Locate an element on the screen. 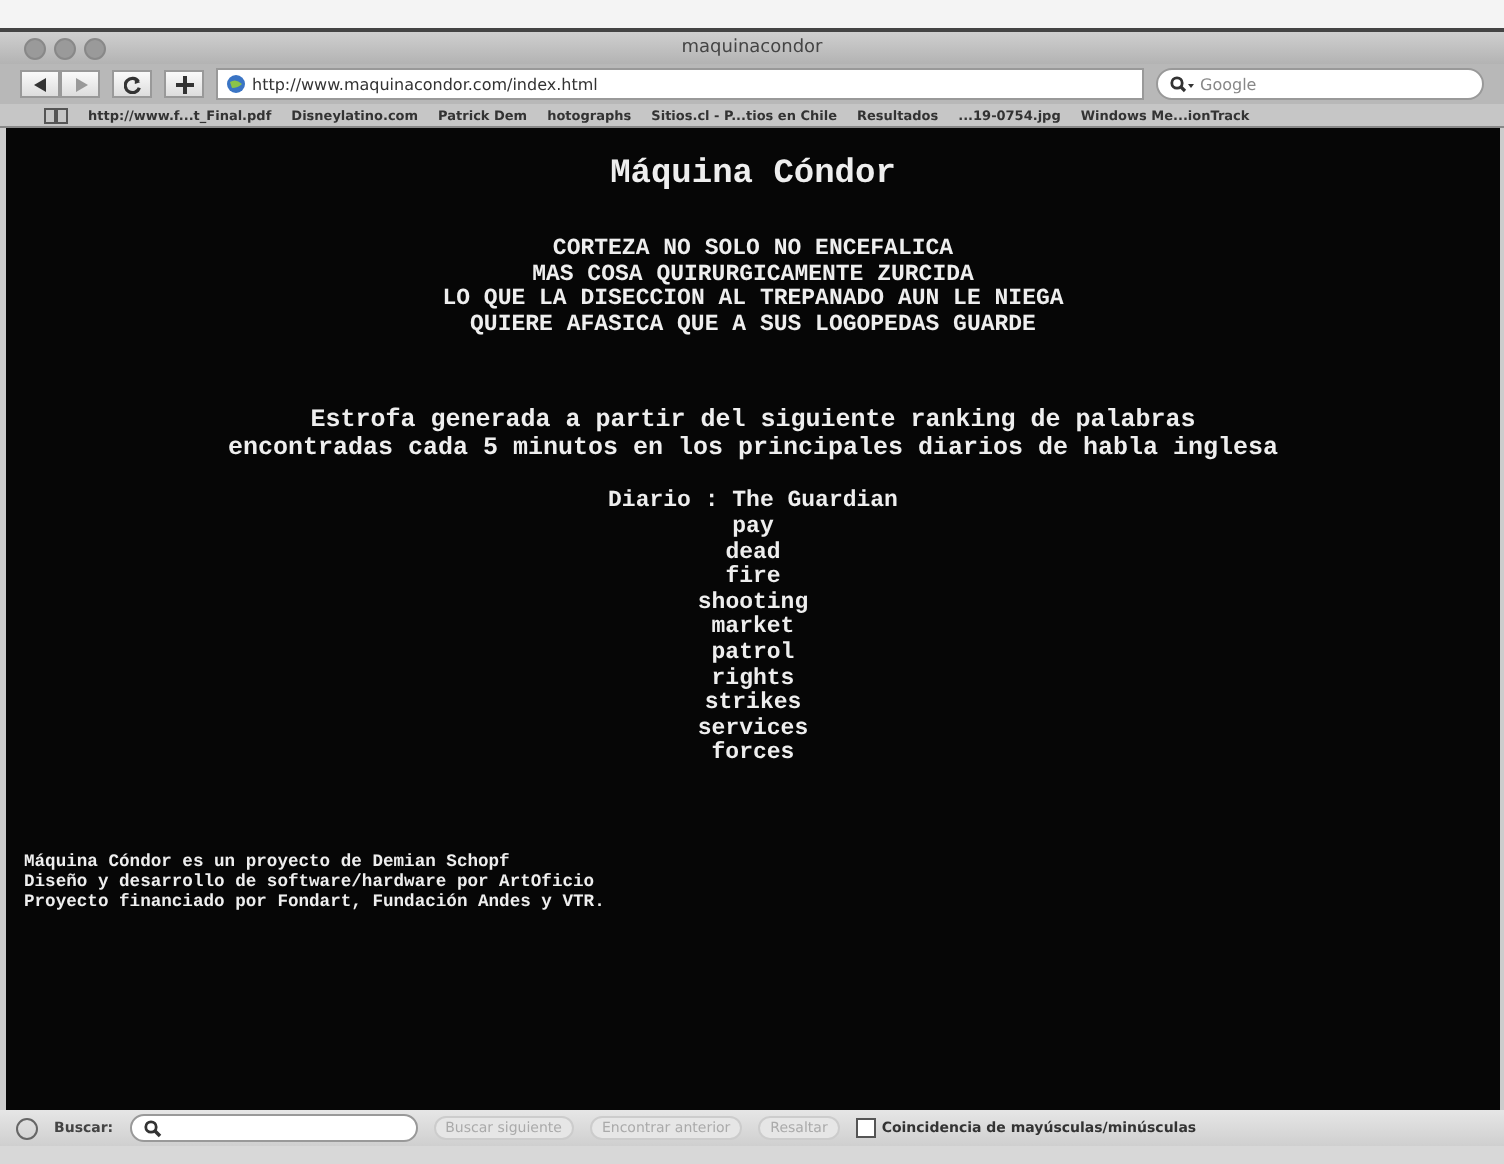  poem-line: MAS COSA QUIRURGICAMENTE ZURCIDA is located at coordinates (753, 275).